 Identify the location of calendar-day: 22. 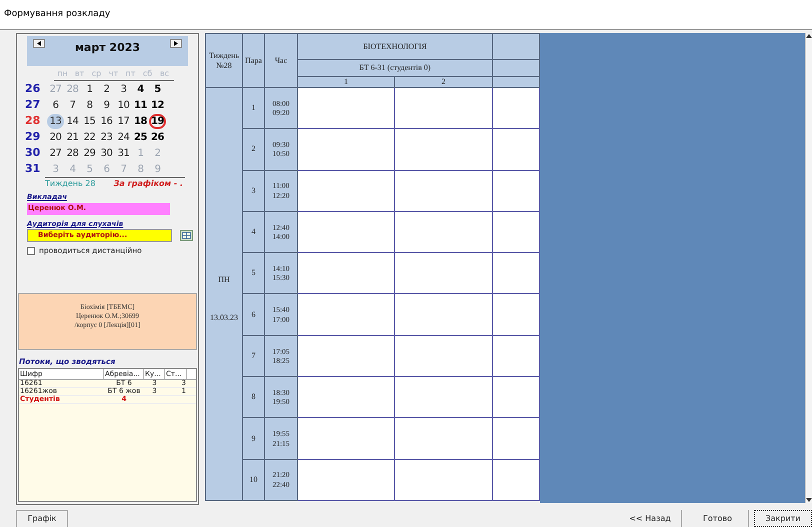
(89, 137).